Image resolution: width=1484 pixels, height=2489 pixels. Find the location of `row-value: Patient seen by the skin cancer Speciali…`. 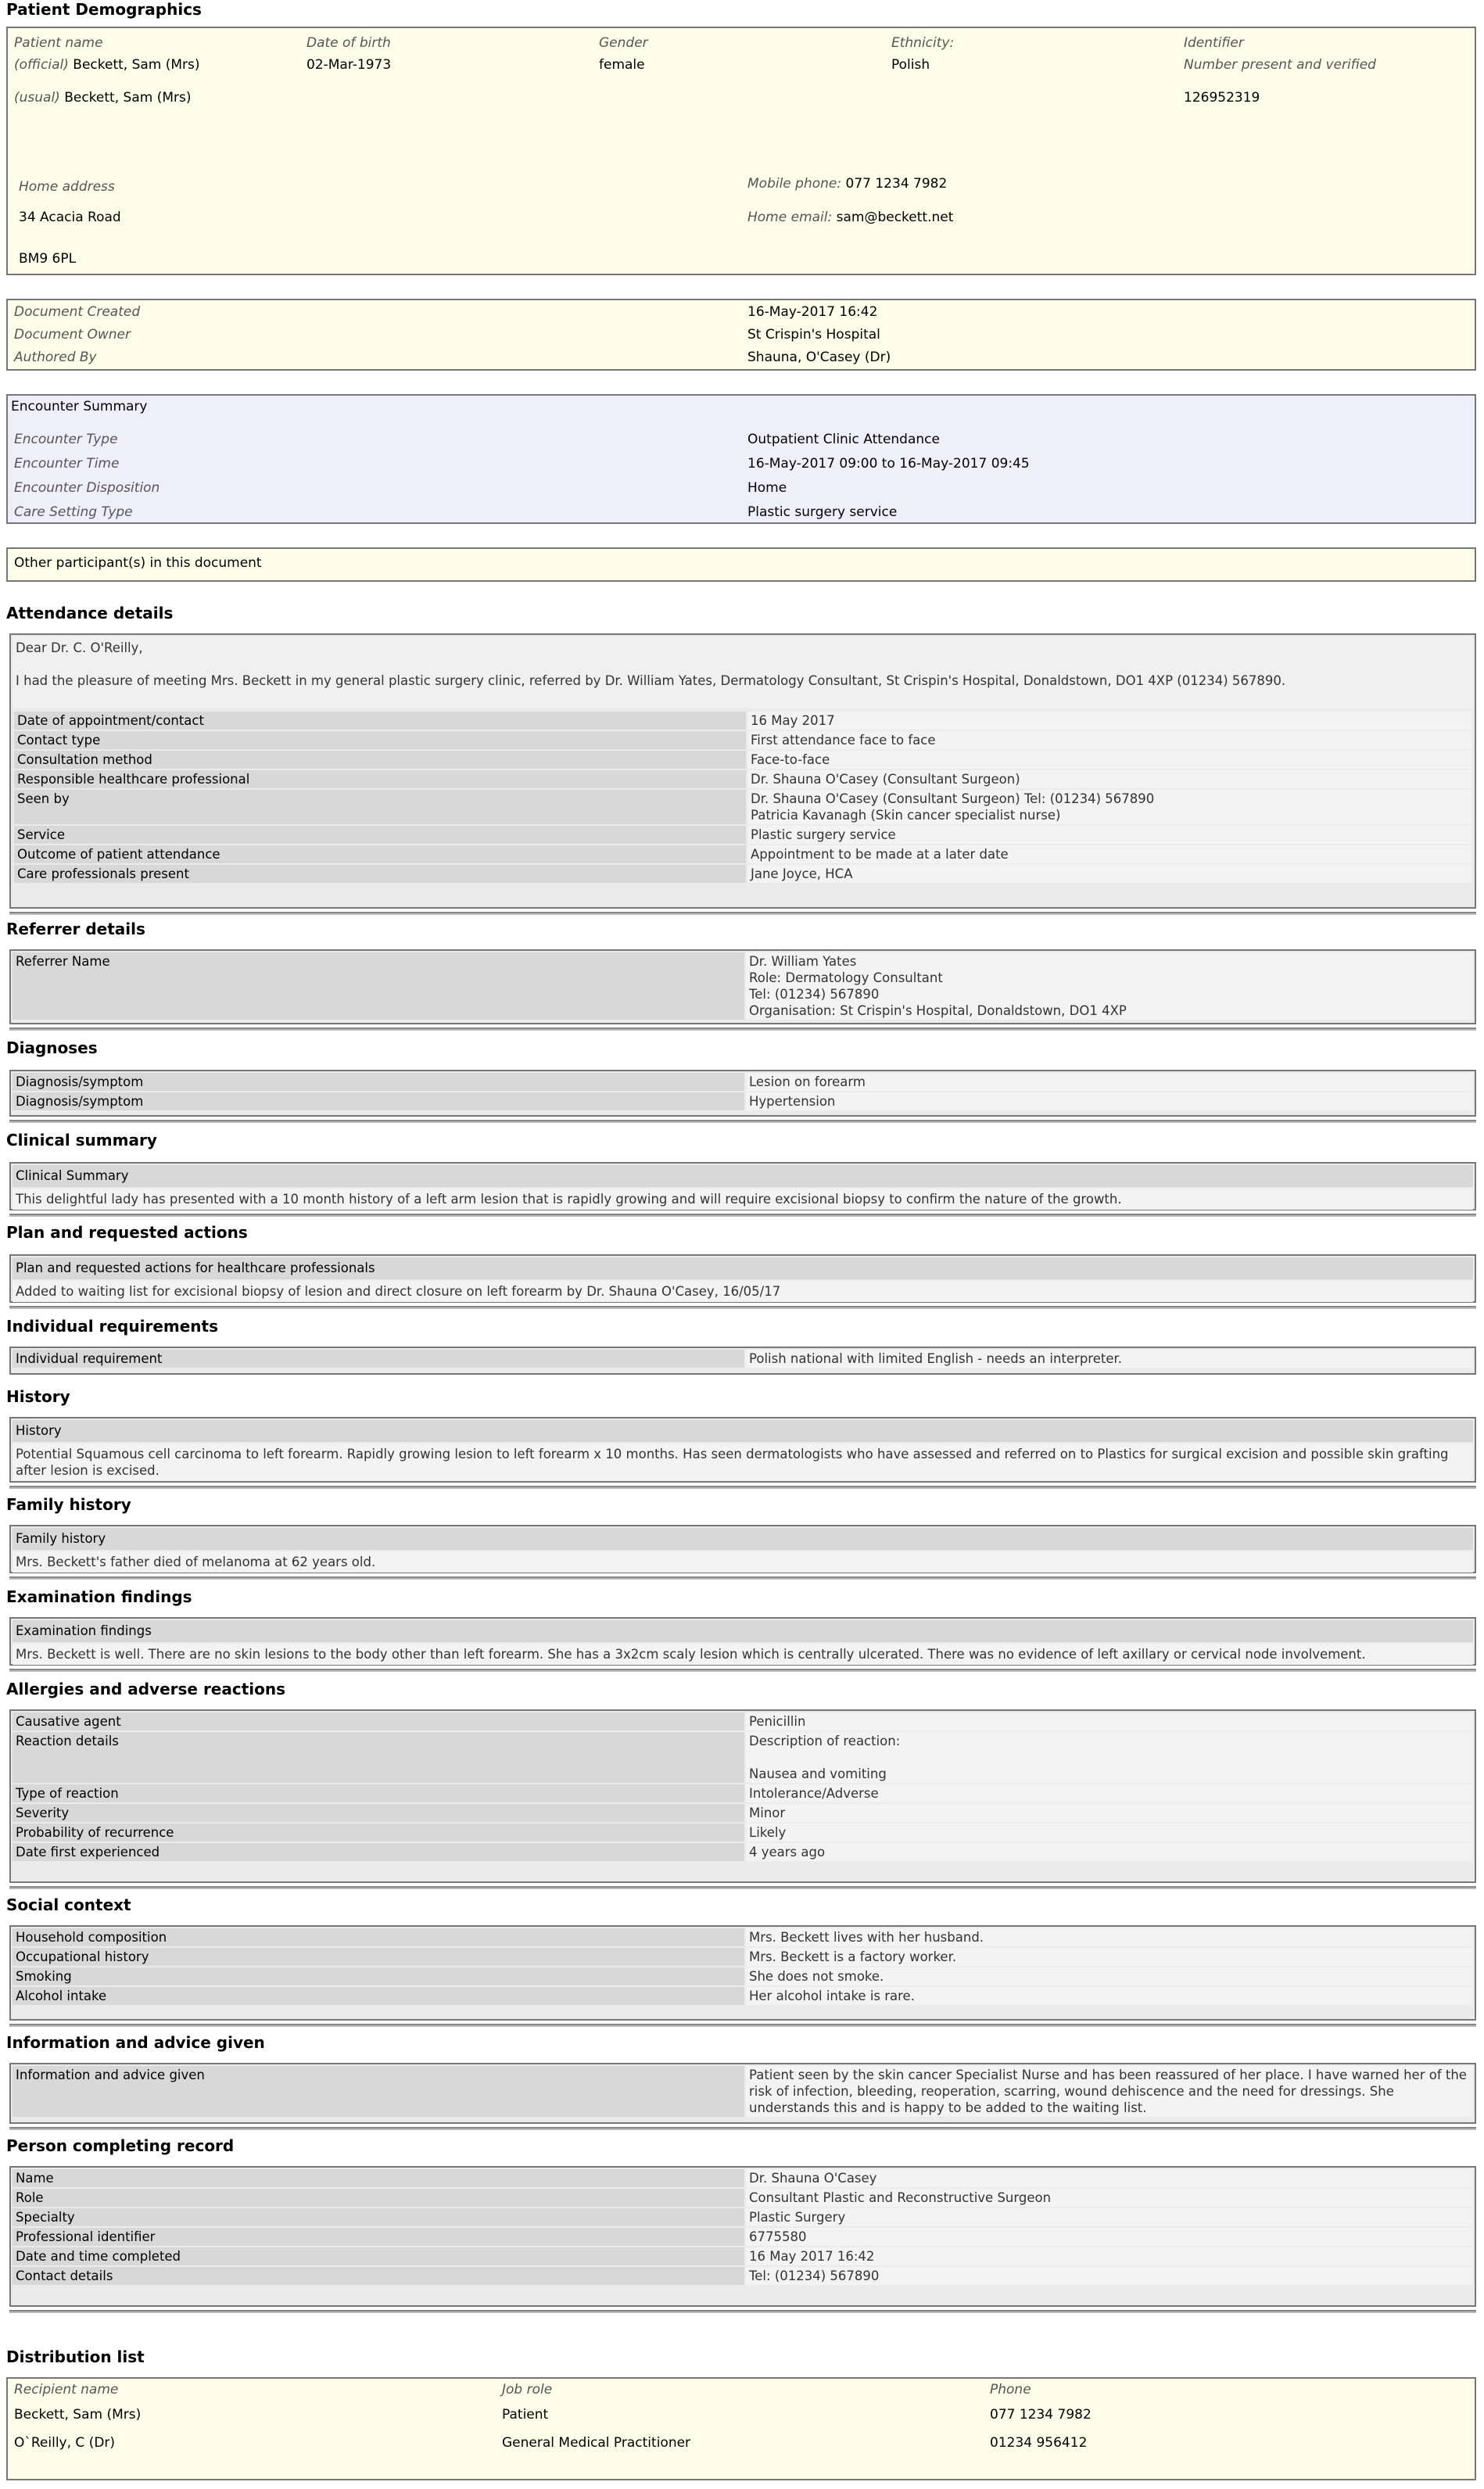

row-value: Patient seen by the skin cancer Speciali… is located at coordinates (1109, 2092).